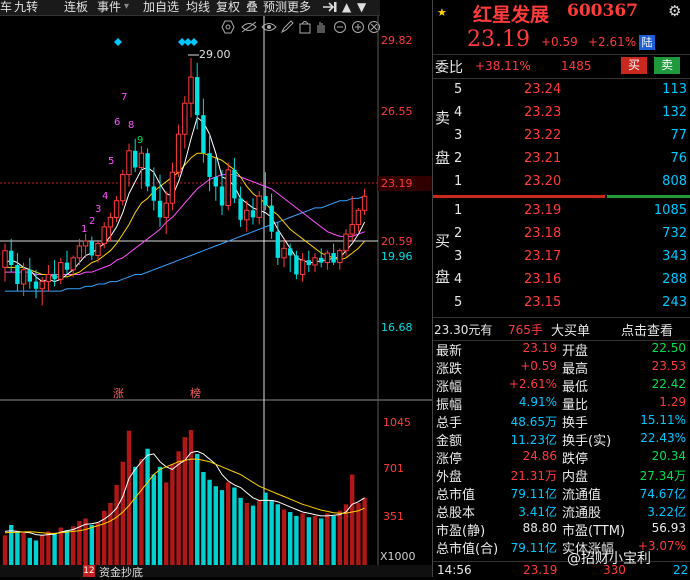  I want to click on toolbar-item-jiuzhuan: 九转, so click(26, 7).